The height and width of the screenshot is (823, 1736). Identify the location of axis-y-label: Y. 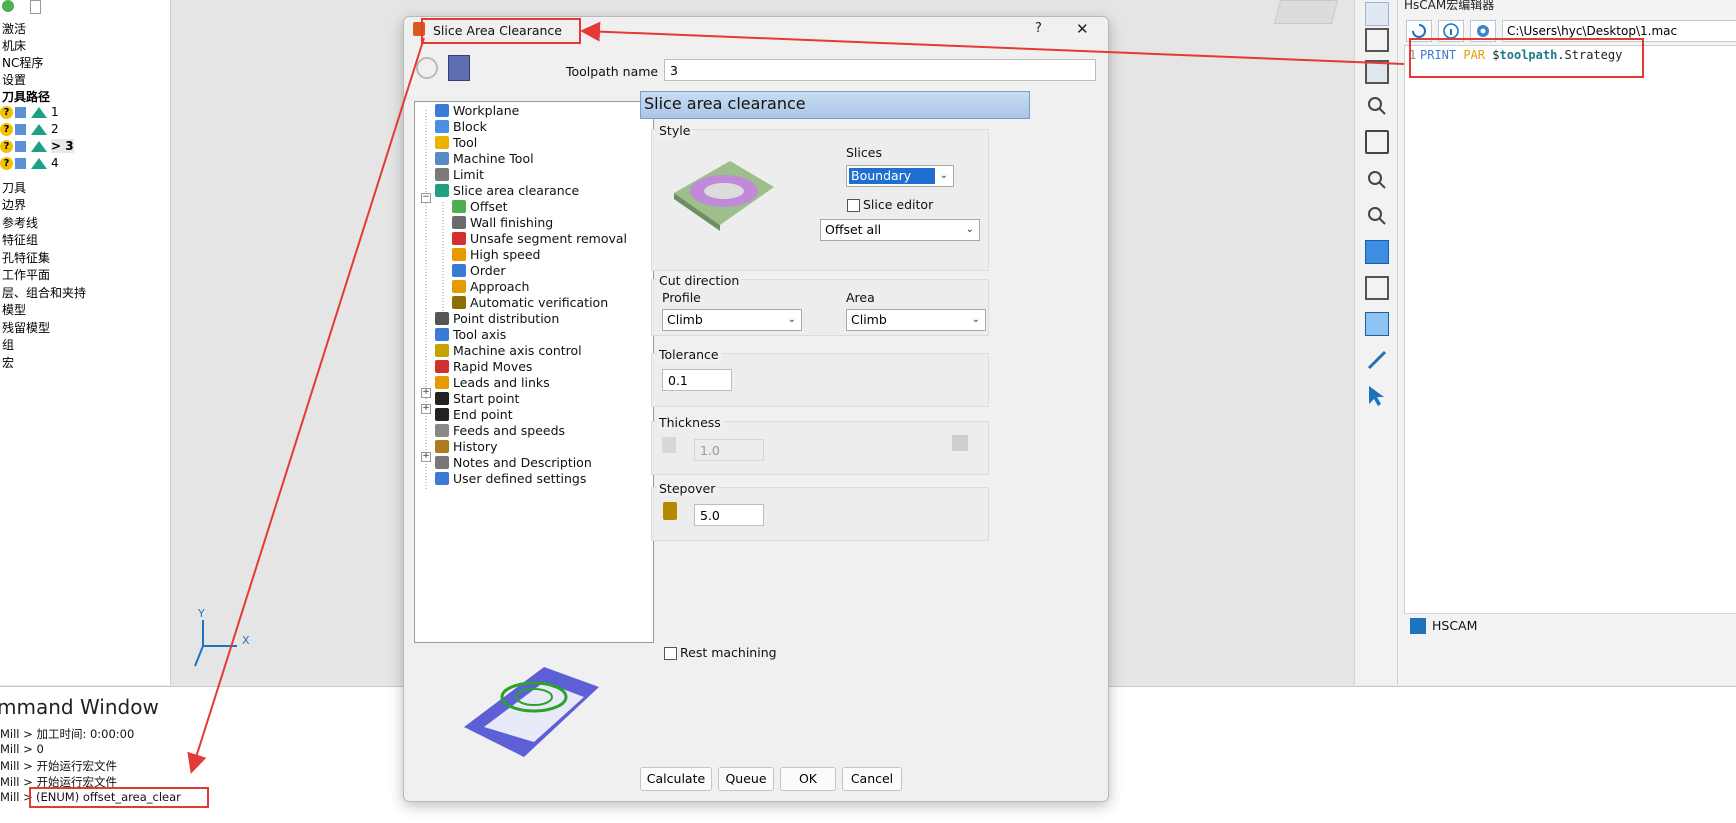
(201, 613).